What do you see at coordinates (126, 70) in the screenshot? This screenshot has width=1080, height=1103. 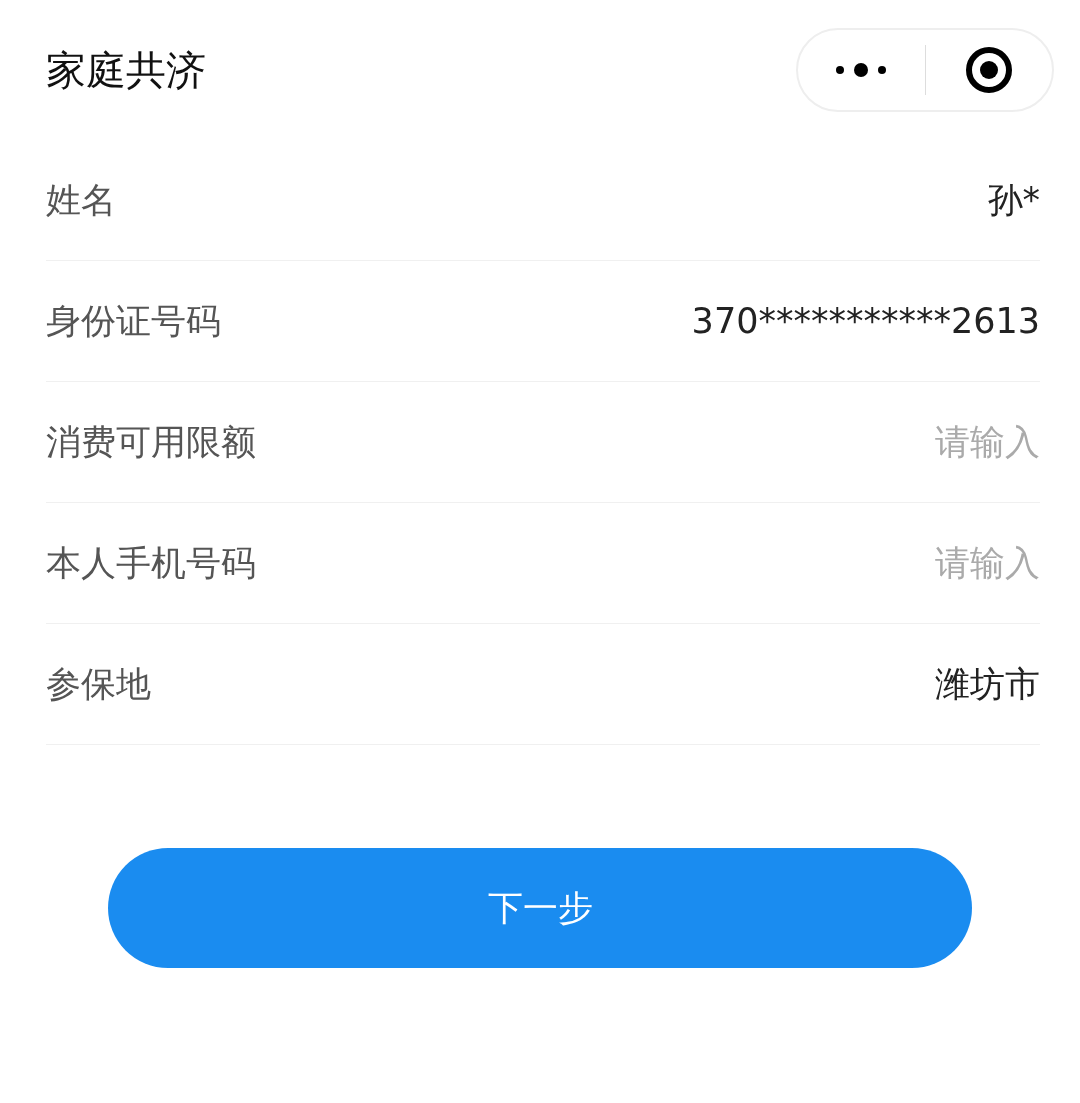 I see `page-title: 家庭共济` at bounding box center [126, 70].